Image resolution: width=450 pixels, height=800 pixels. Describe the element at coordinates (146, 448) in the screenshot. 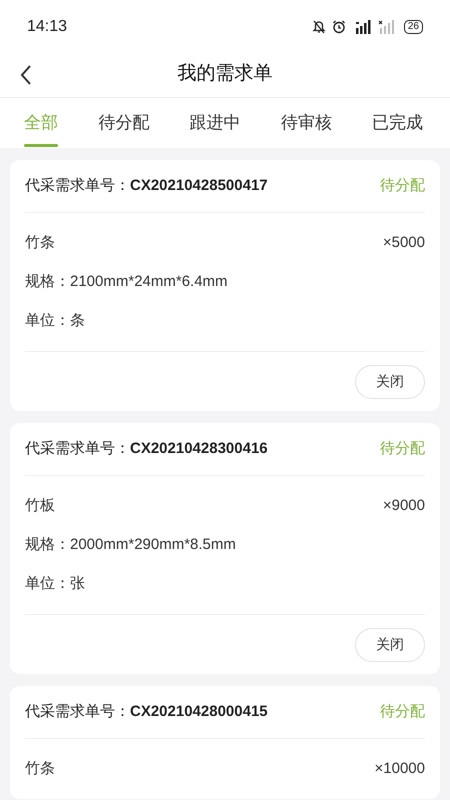

I see `order-number: 代采需求单号：CX20210428300416` at that location.